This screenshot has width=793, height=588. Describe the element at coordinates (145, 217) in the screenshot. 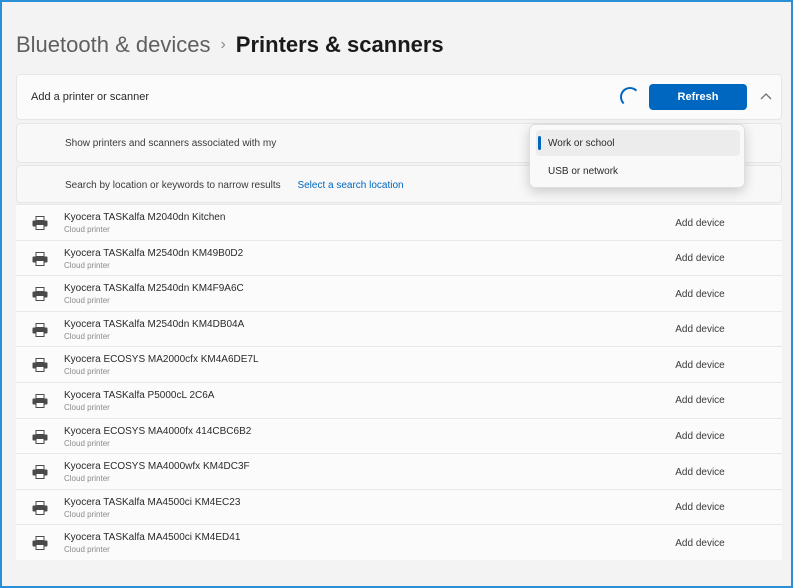

I see `printer-name: Kyocera TASKalfa M2040dn Kitchen` at that location.